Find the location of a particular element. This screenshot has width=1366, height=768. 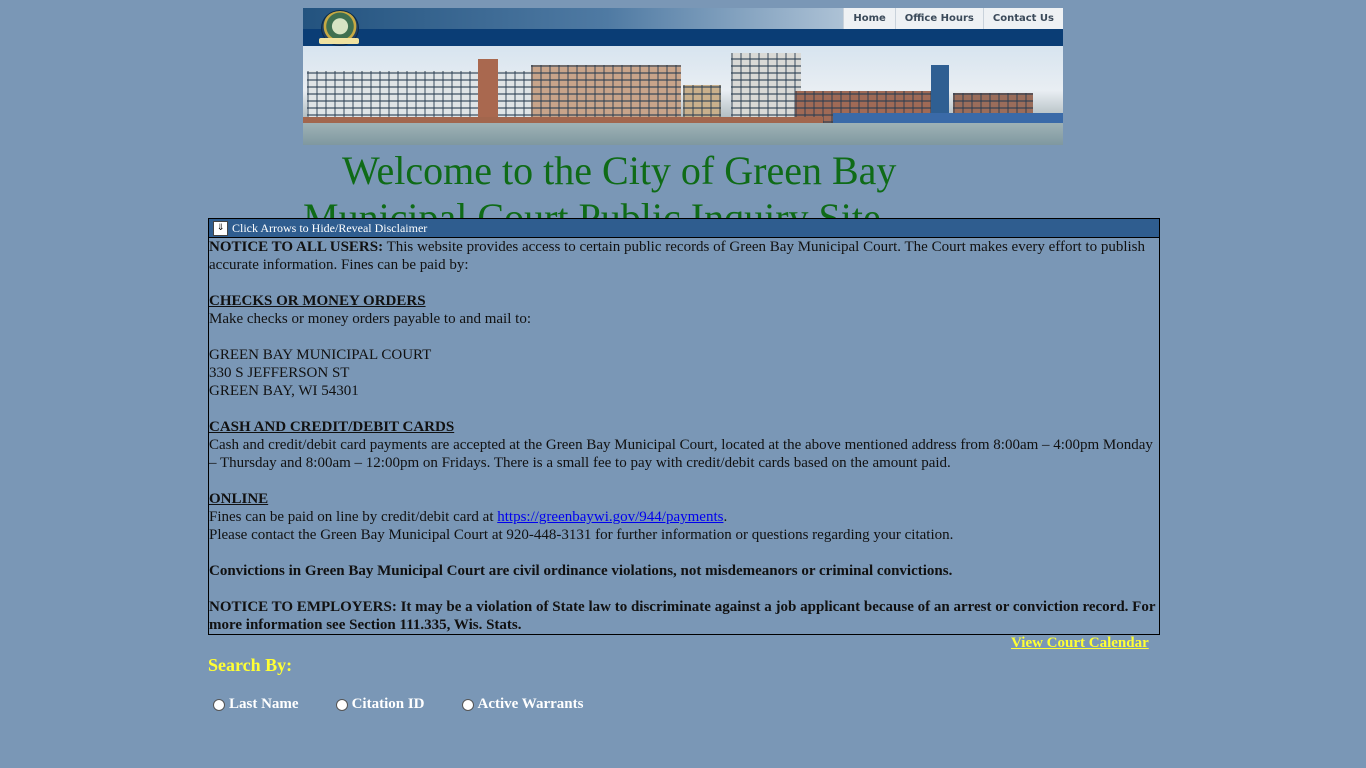

chevron-double-down-icon: ⇓ is located at coordinates (220, 228).